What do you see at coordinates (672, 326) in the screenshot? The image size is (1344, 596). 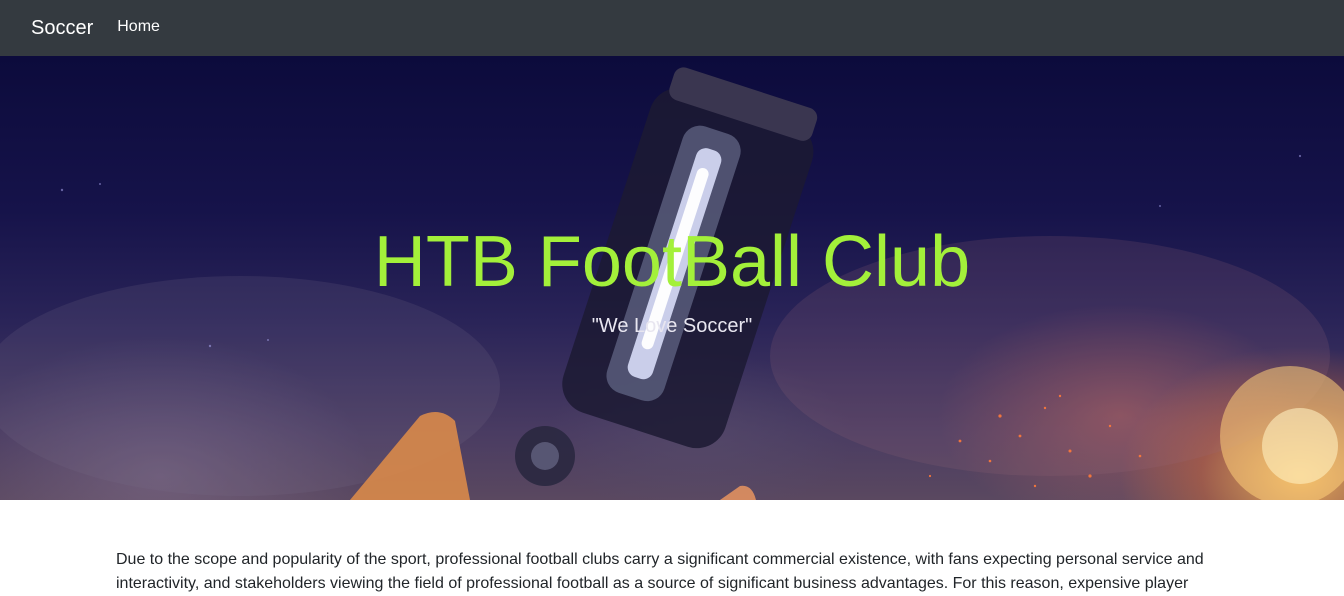 I see `hero-subtitle: "We Love Soccer"` at bounding box center [672, 326].